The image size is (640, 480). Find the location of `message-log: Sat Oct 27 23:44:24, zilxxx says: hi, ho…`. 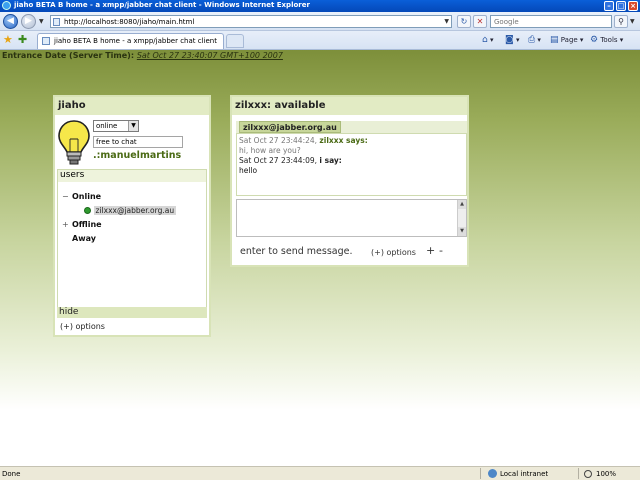

message-log: Sat Oct 27 23:44:24, zilxxx says: hi, ho… is located at coordinates (351, 164).